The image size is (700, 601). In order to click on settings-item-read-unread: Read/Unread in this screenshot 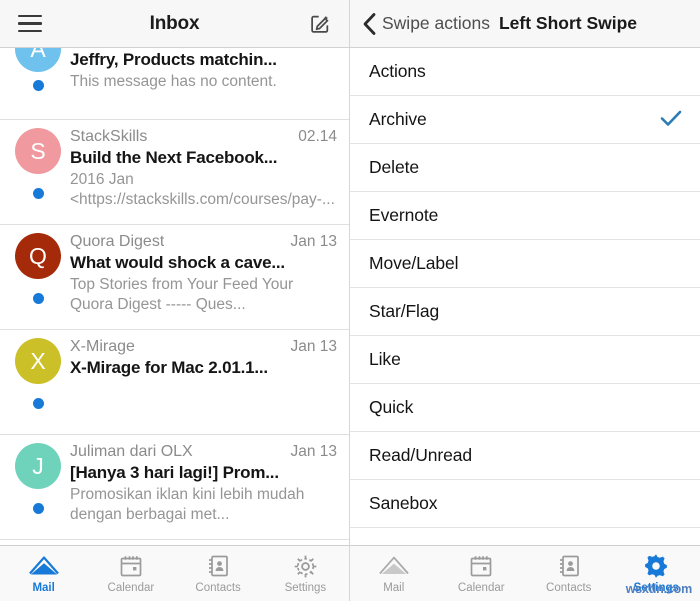, I will do `click(525, 456)`.